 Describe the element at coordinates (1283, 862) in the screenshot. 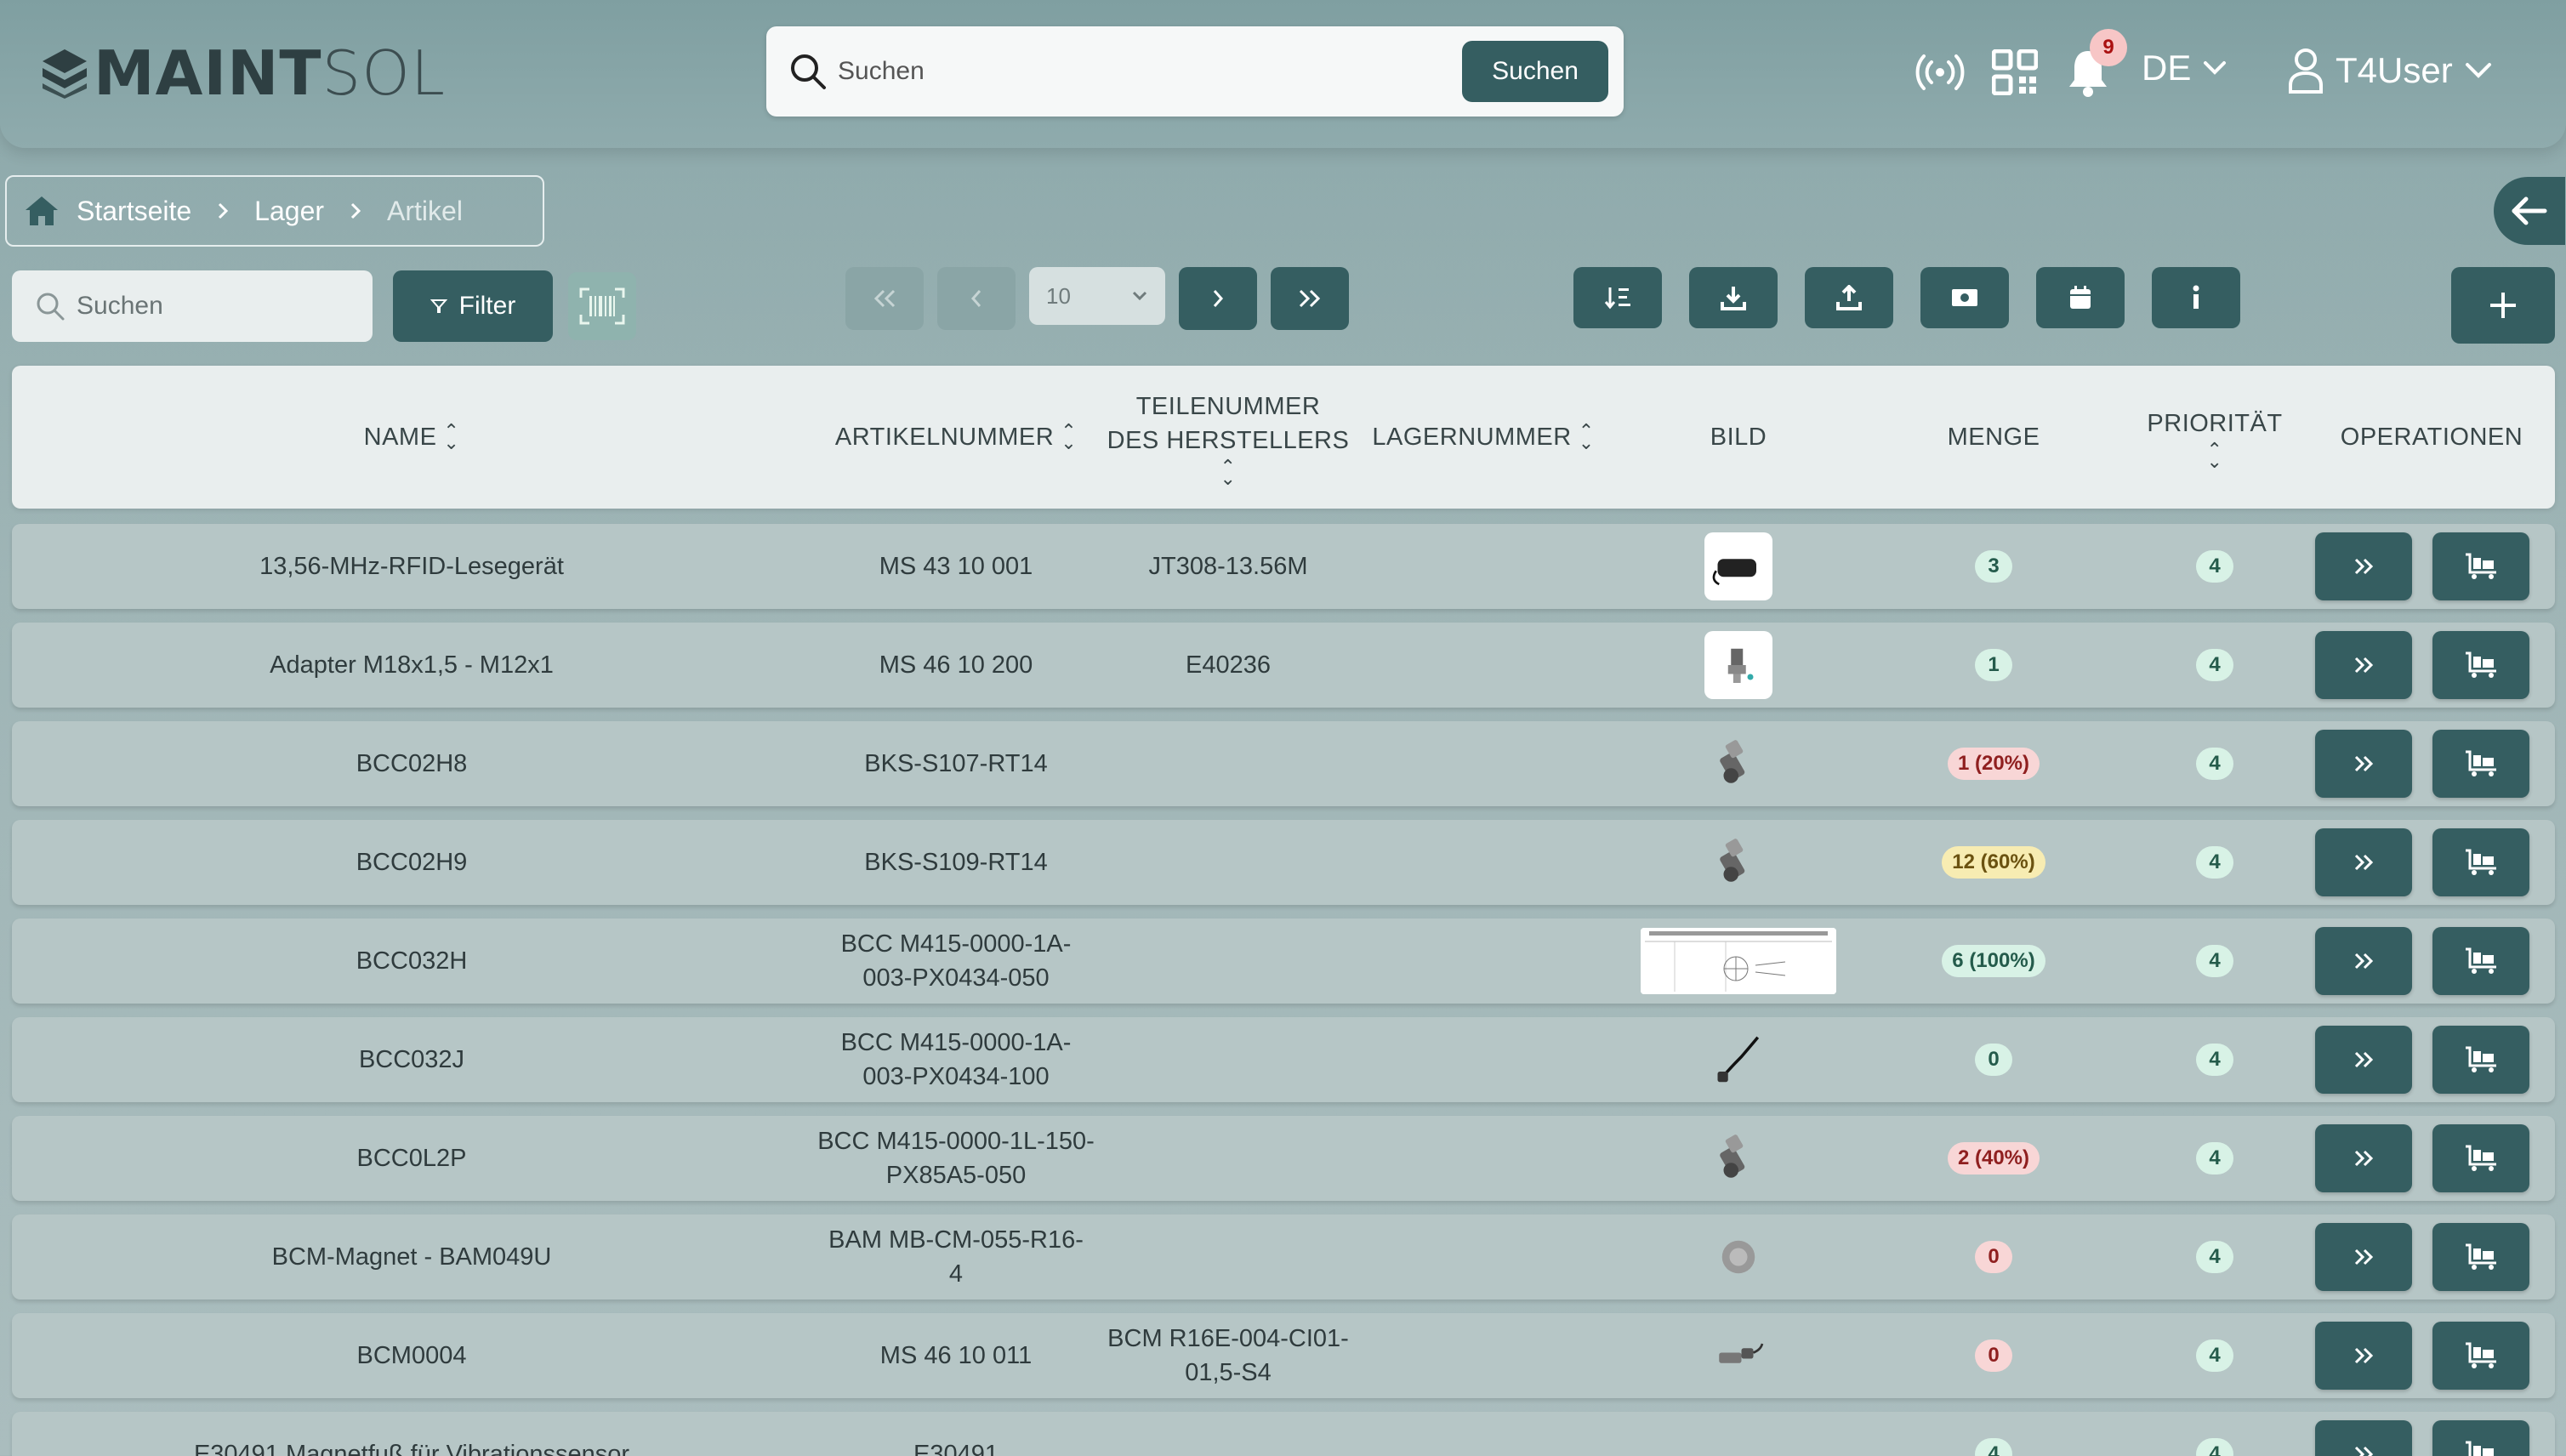

I see `table-row-4: BCC02H9 BKS-S109-RT14 12 (60%) 4` at that location.